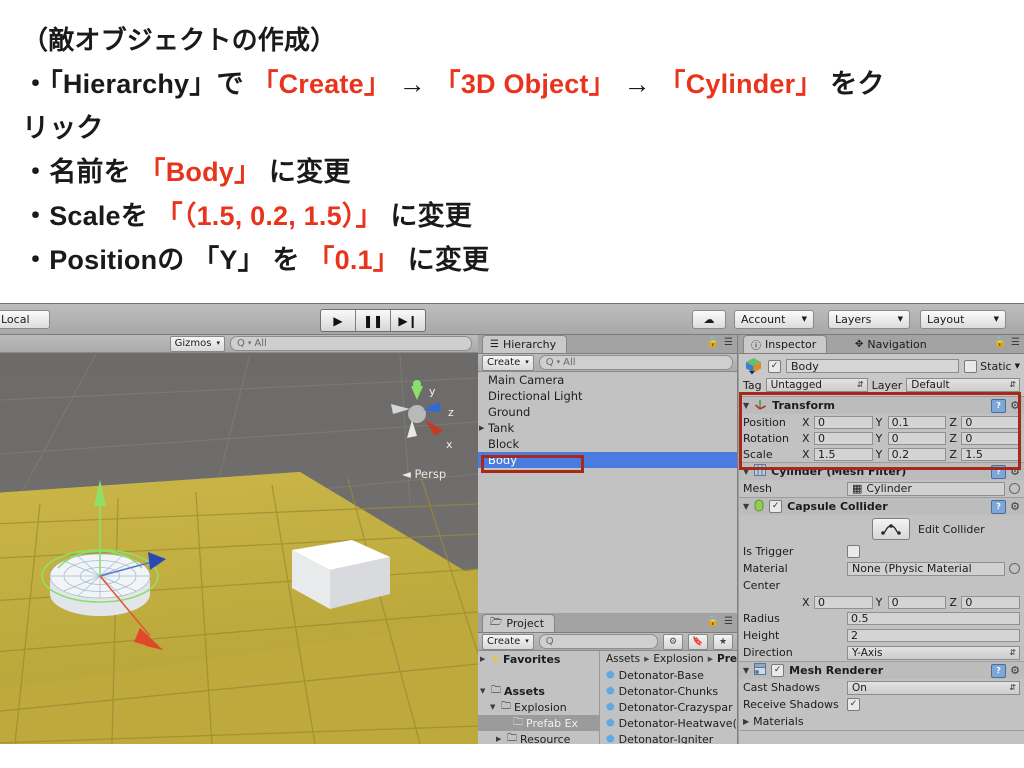  Describe the element at coordinates (933, 618) in the screenshot. I see `radius-input: 0.5` at that location.